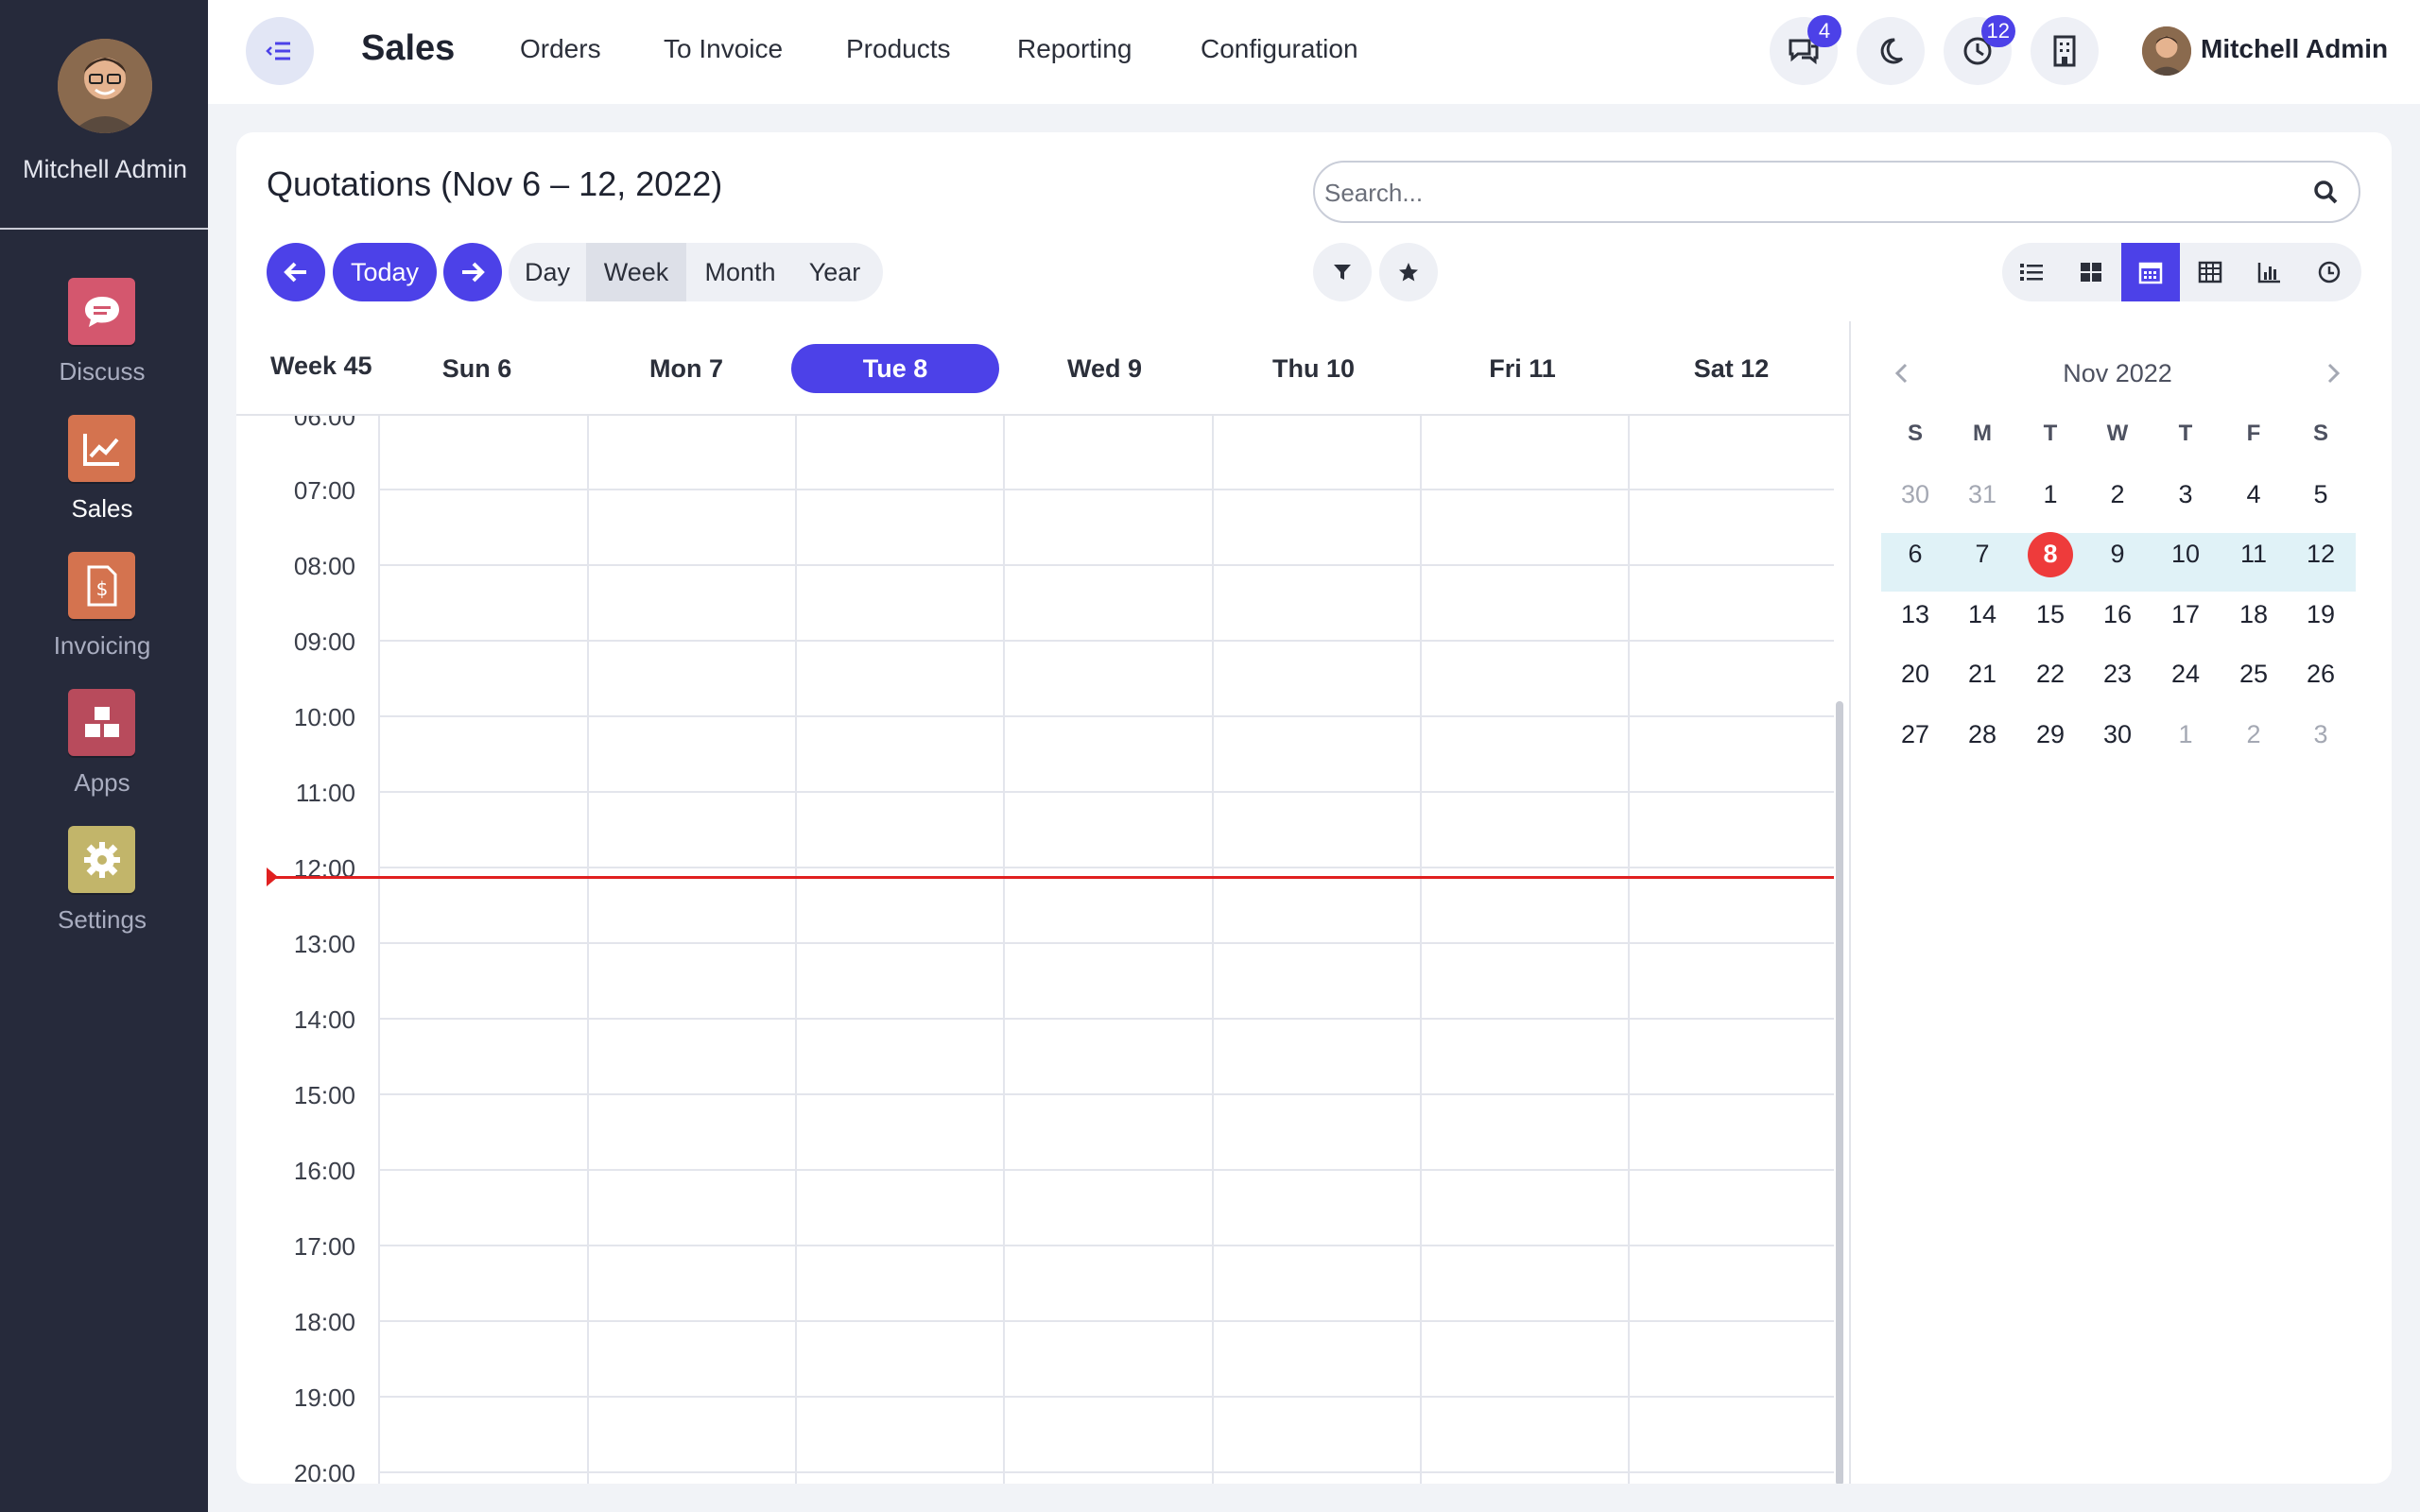  I want to click on user-menu-avatar, so click(2166, 51).